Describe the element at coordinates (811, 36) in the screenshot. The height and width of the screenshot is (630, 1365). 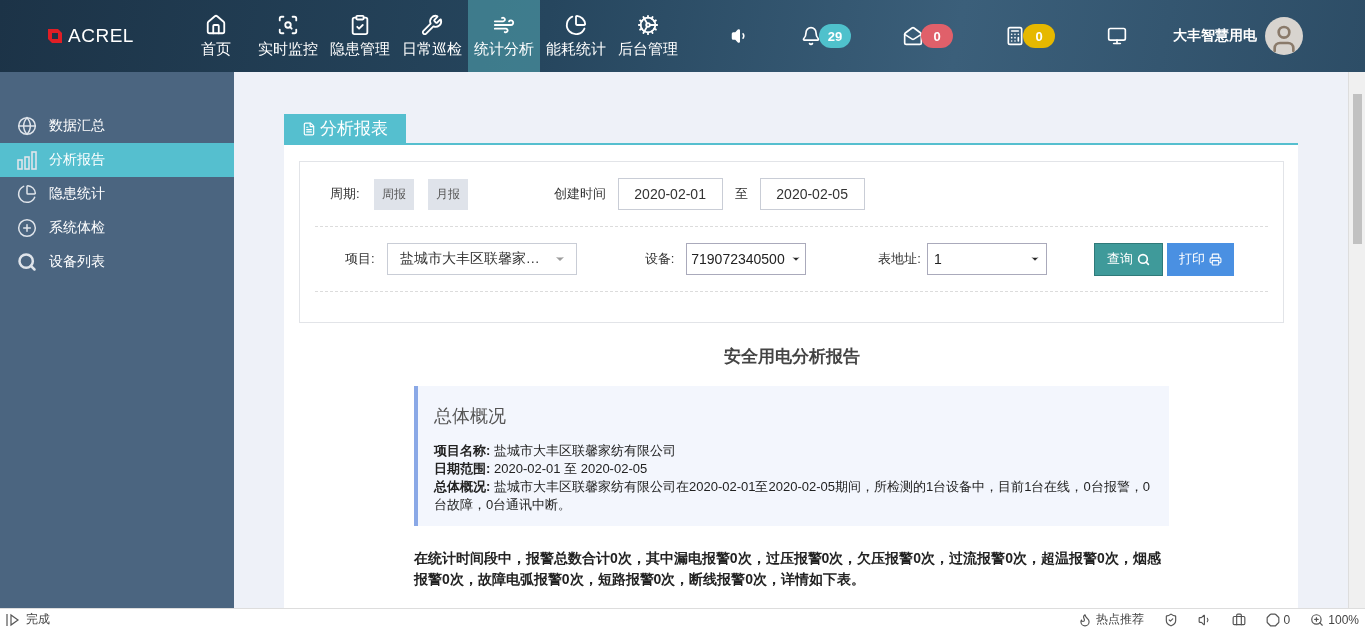
I see `bell-icon` at that location.